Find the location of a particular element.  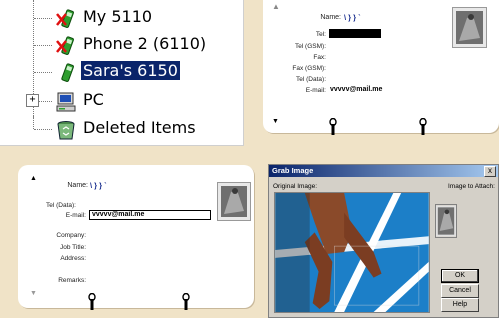

email-input: vvvvv@mail.me is located at coordinates (150, 215).